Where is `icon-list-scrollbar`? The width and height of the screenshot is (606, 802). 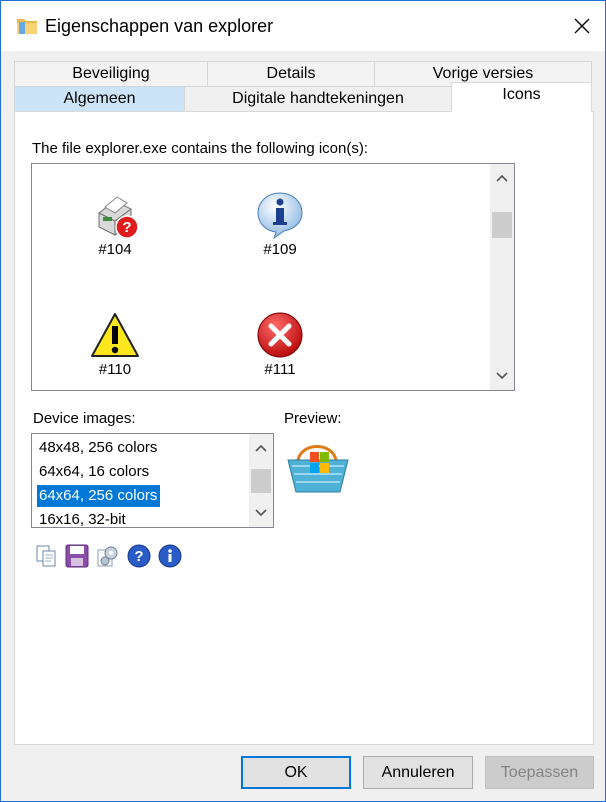
icon-list-scrollbar is located at coordinates (502, 277).